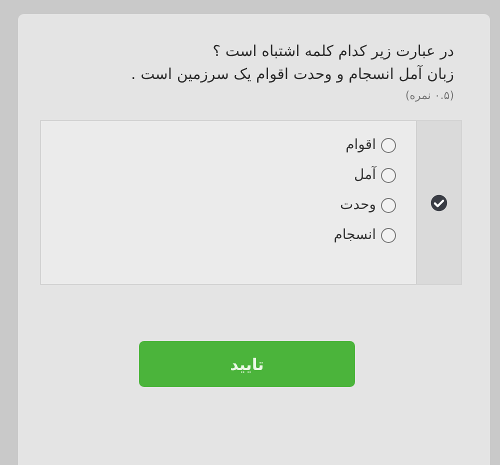 Image resolution: width=500 pixels, height=465 pixels. What do you see at coordinates (365, 175) in the screenshot?
I see `option-label: آمل` at bounding box center [365, 175].